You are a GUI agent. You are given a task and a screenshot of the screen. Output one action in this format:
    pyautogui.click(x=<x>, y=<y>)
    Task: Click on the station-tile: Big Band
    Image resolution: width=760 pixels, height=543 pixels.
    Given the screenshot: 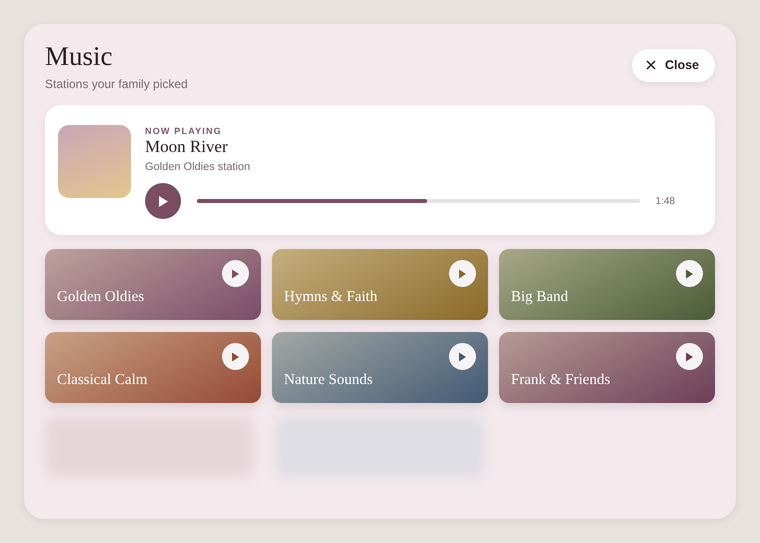 What is the action you would take?
    pyautogui.click(x=607, y=284)
    